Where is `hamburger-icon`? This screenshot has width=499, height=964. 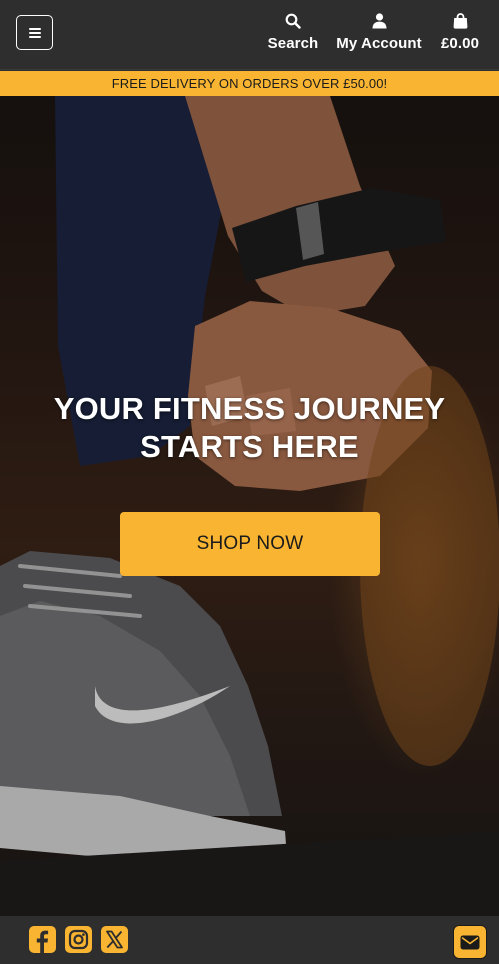 hamburger-icon is located at coordinates (34, 32).